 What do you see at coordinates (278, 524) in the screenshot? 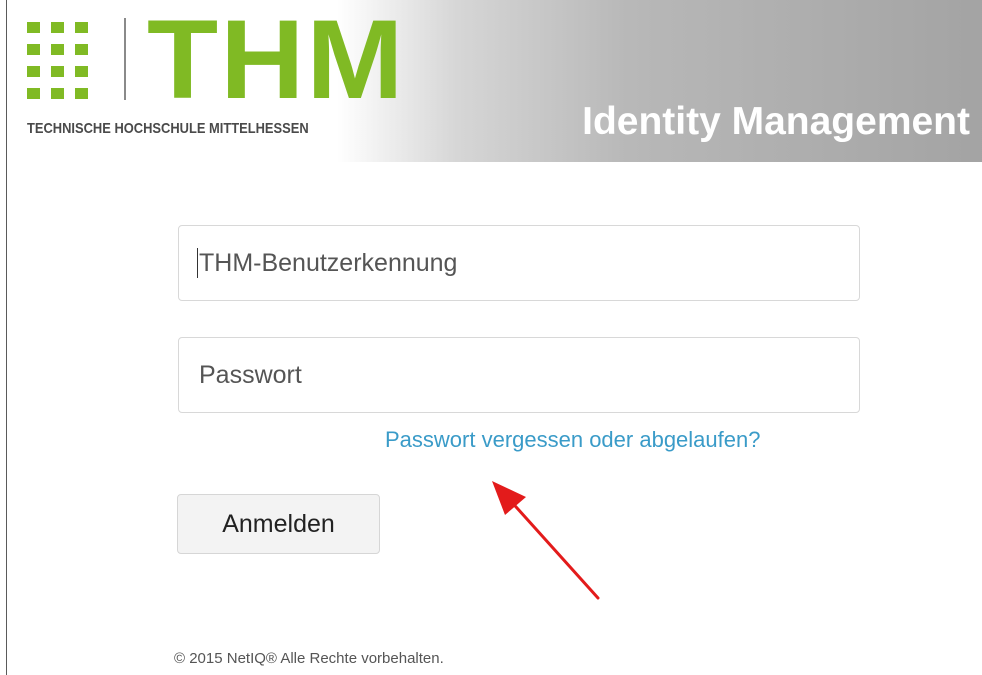
I see `login-button: Anmelden` at bounding box center [278, 524].